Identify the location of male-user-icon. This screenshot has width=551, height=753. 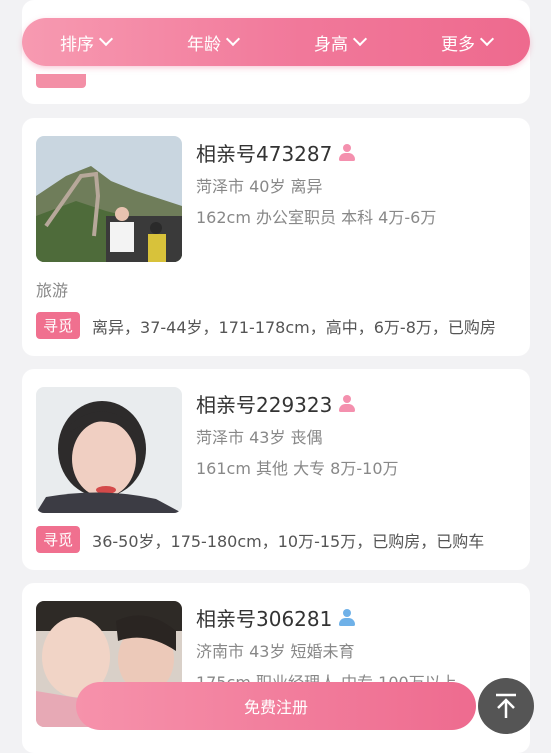
(347, 618).